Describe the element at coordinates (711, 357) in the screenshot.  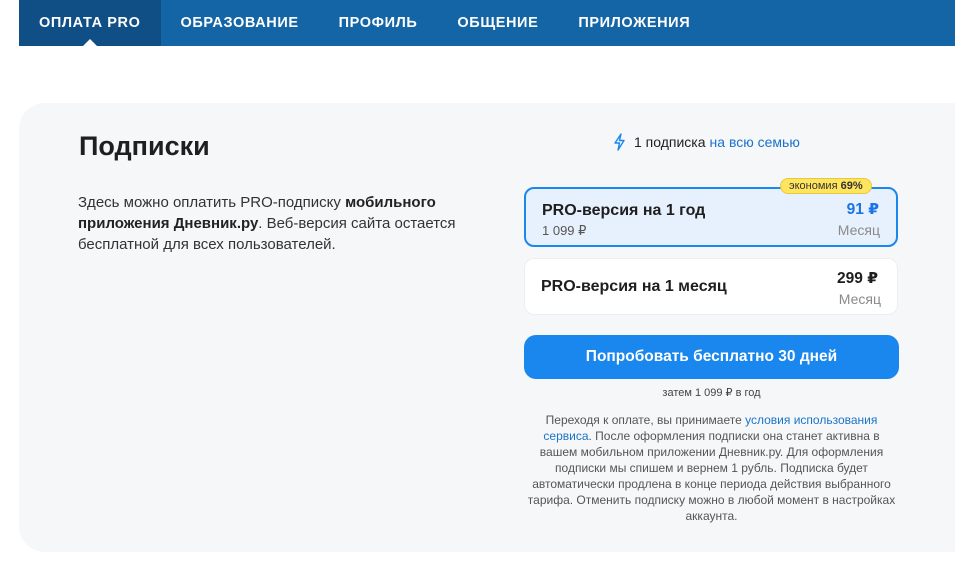
I see `try-free-button: Попробовать бесплатно 30 дней` at that location.